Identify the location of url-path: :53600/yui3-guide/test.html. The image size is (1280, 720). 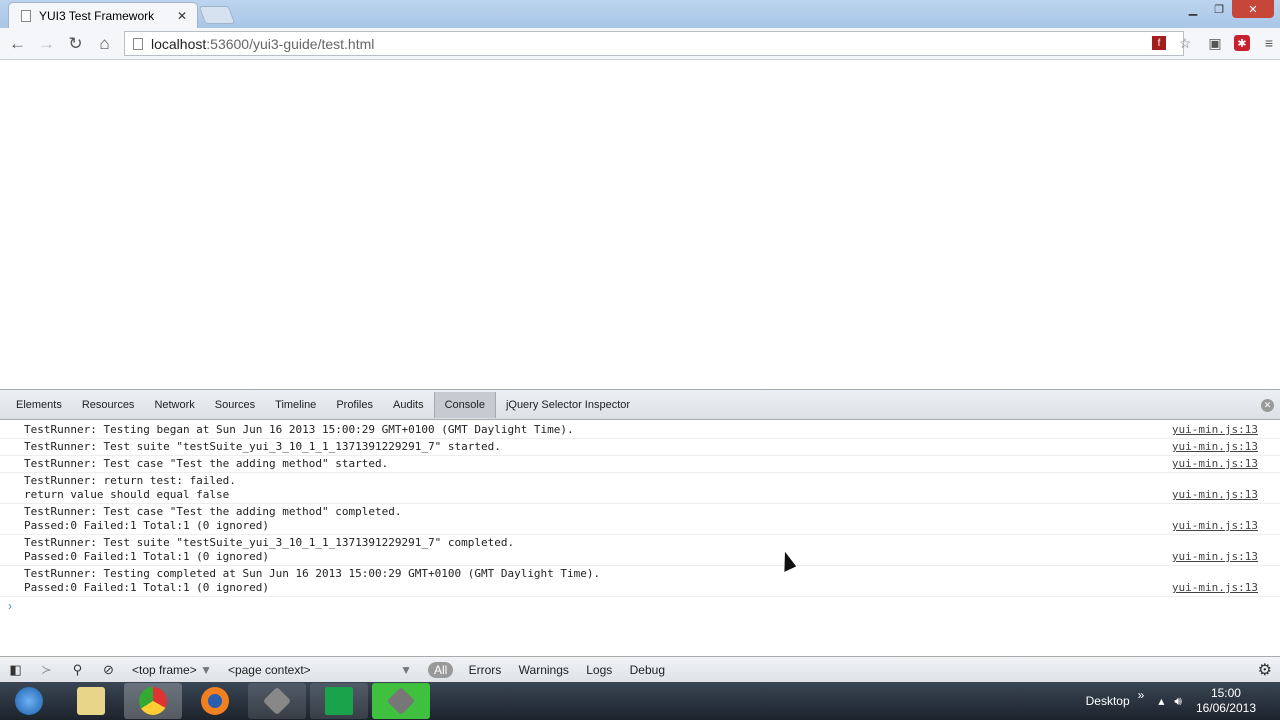
(290, 43).